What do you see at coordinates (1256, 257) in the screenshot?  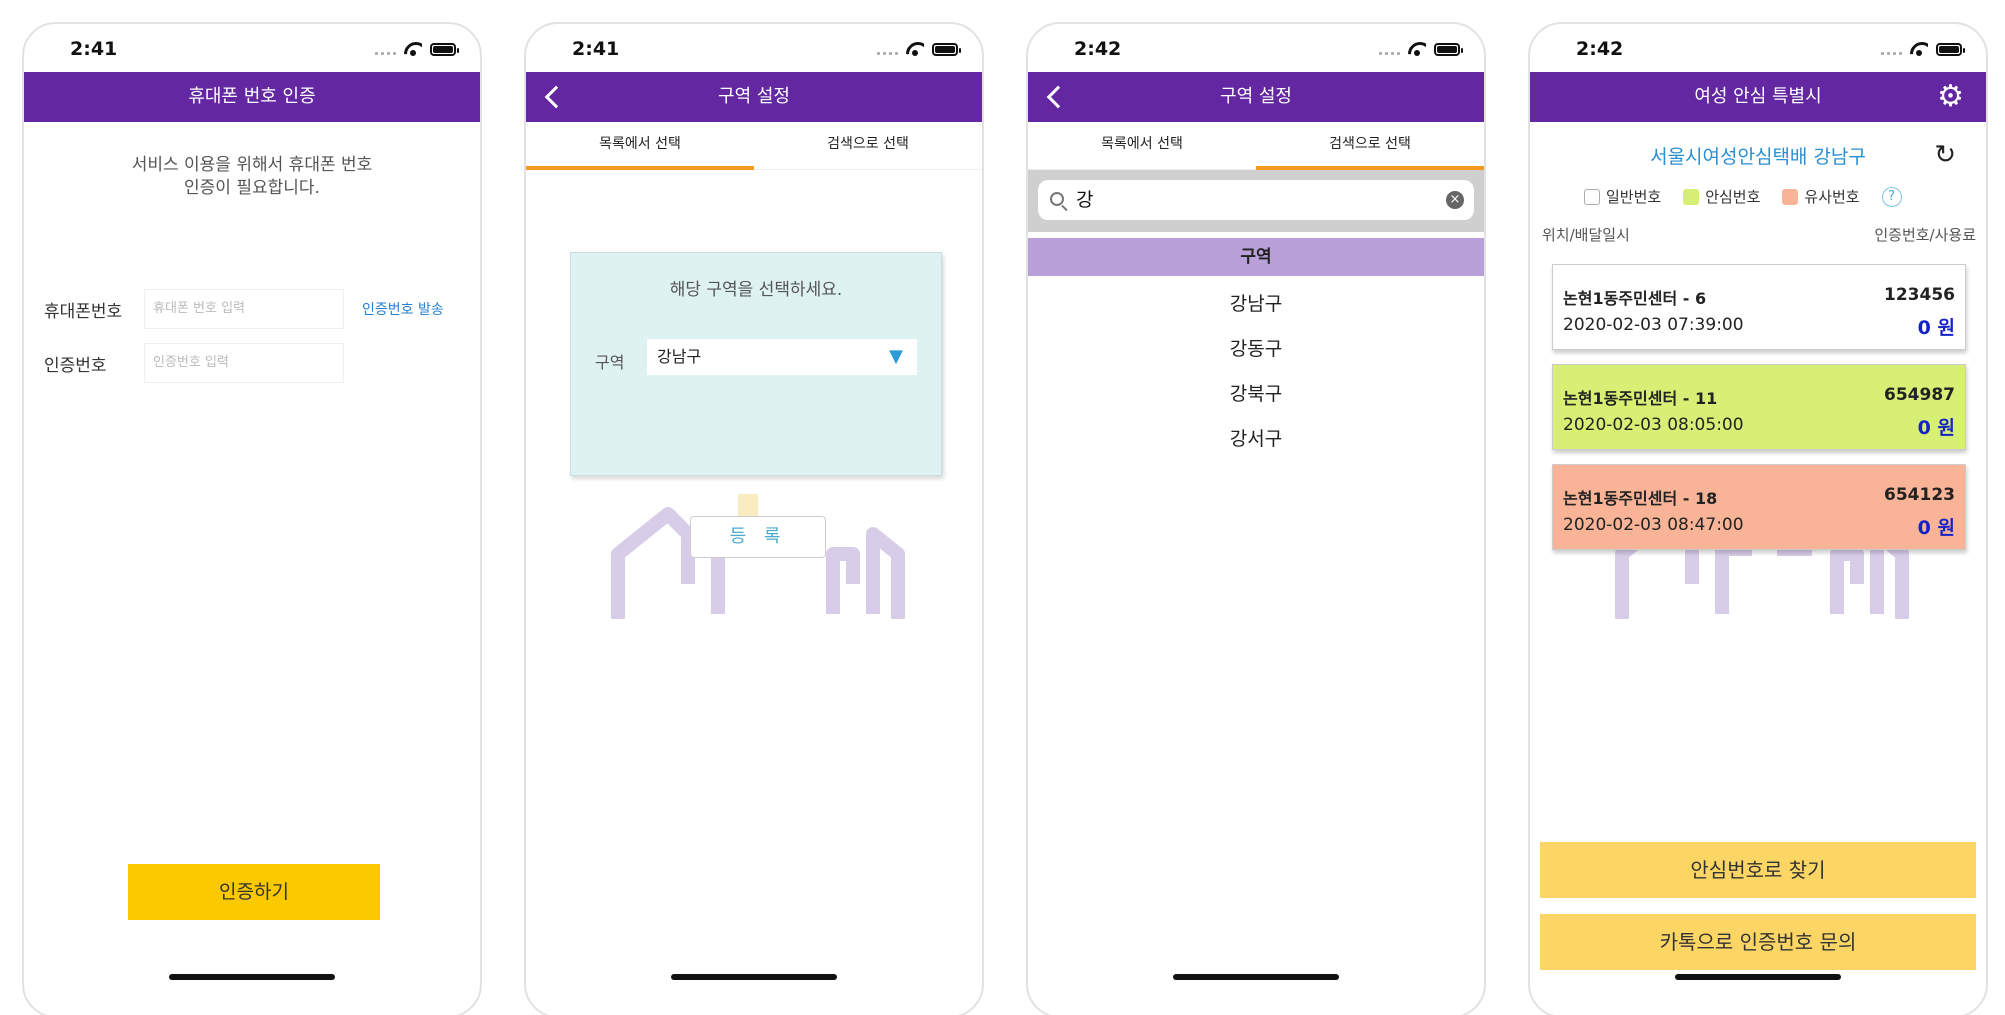 I see `list-header: 구역` at bounding box center [1256, 257].